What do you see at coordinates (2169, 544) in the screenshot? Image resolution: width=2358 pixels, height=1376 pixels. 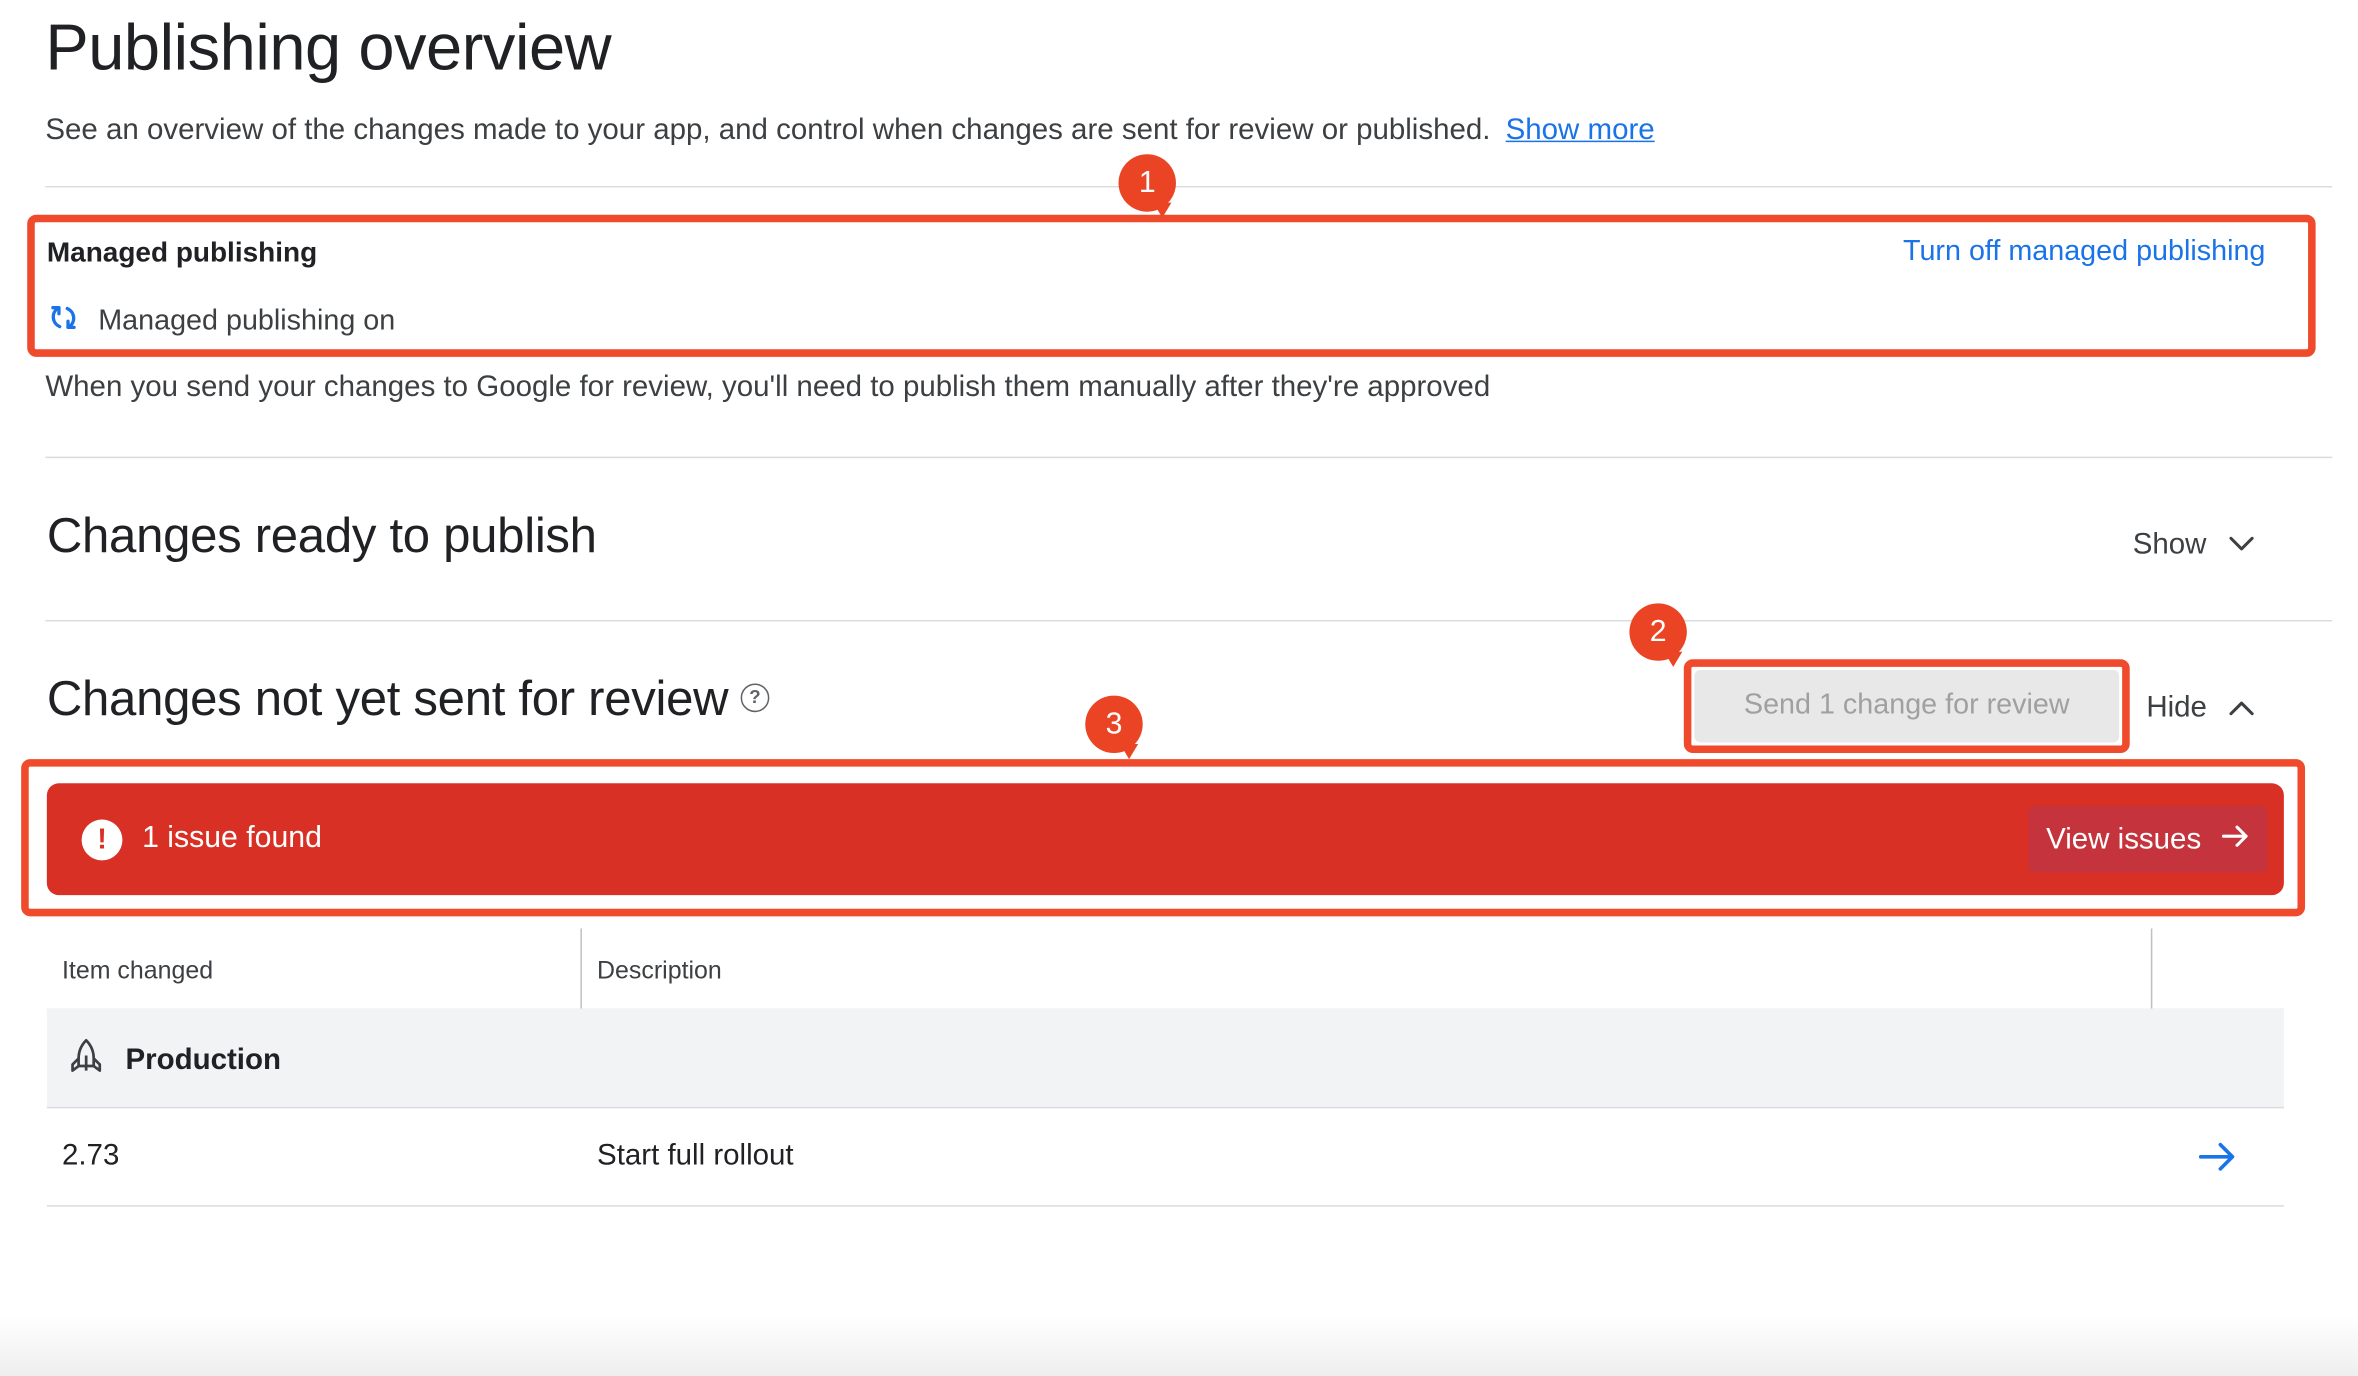 I see `show-toggle-label: Show` at bounding box center [2169, 544].